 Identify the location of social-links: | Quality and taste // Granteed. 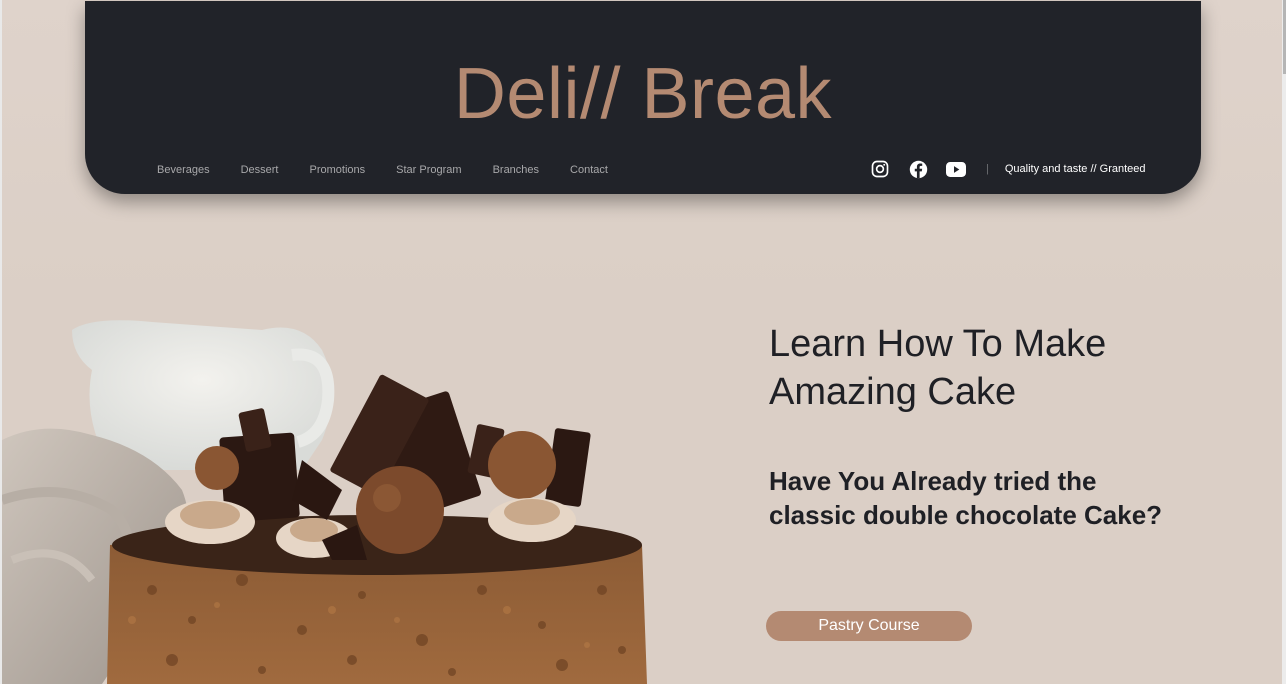
(1008, 169).